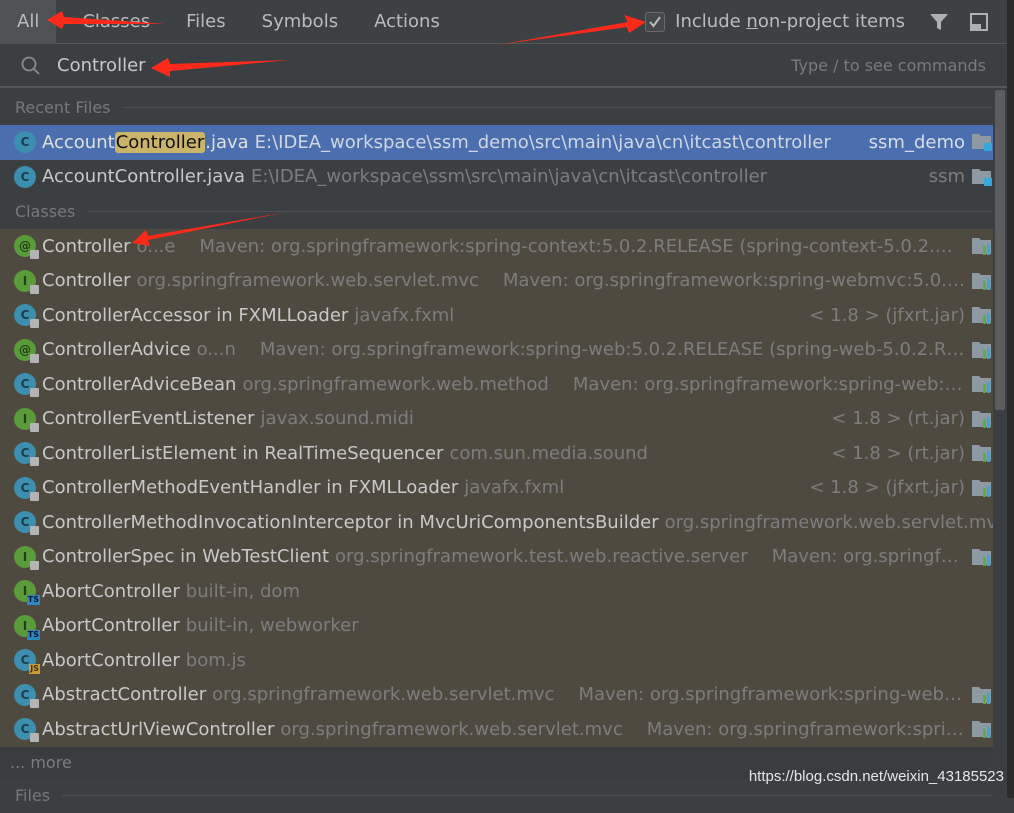 The height and width of the screenshot is (813, 1014). What do you see at coordinates (496, 591) in the screenshot?
I see `class-item: I TS AbortController built-in, dom` at bounding box center [496, 591].